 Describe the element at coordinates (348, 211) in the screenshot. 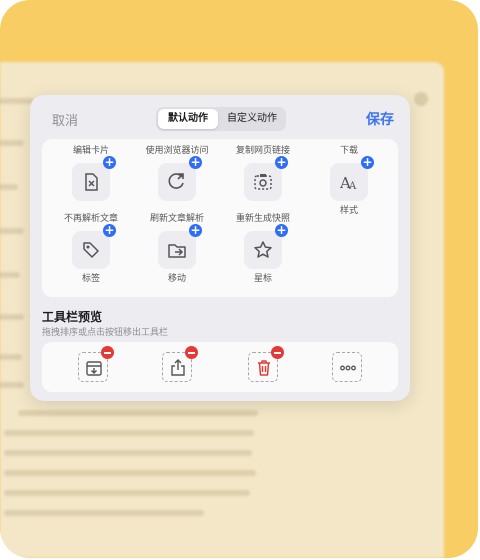

I see `action-label: 样式` at that location.